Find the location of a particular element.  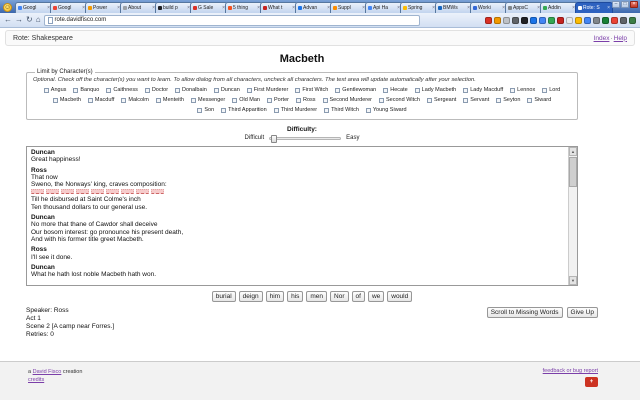

browser-tab: BMWs × is located at coordinates (454, 7).